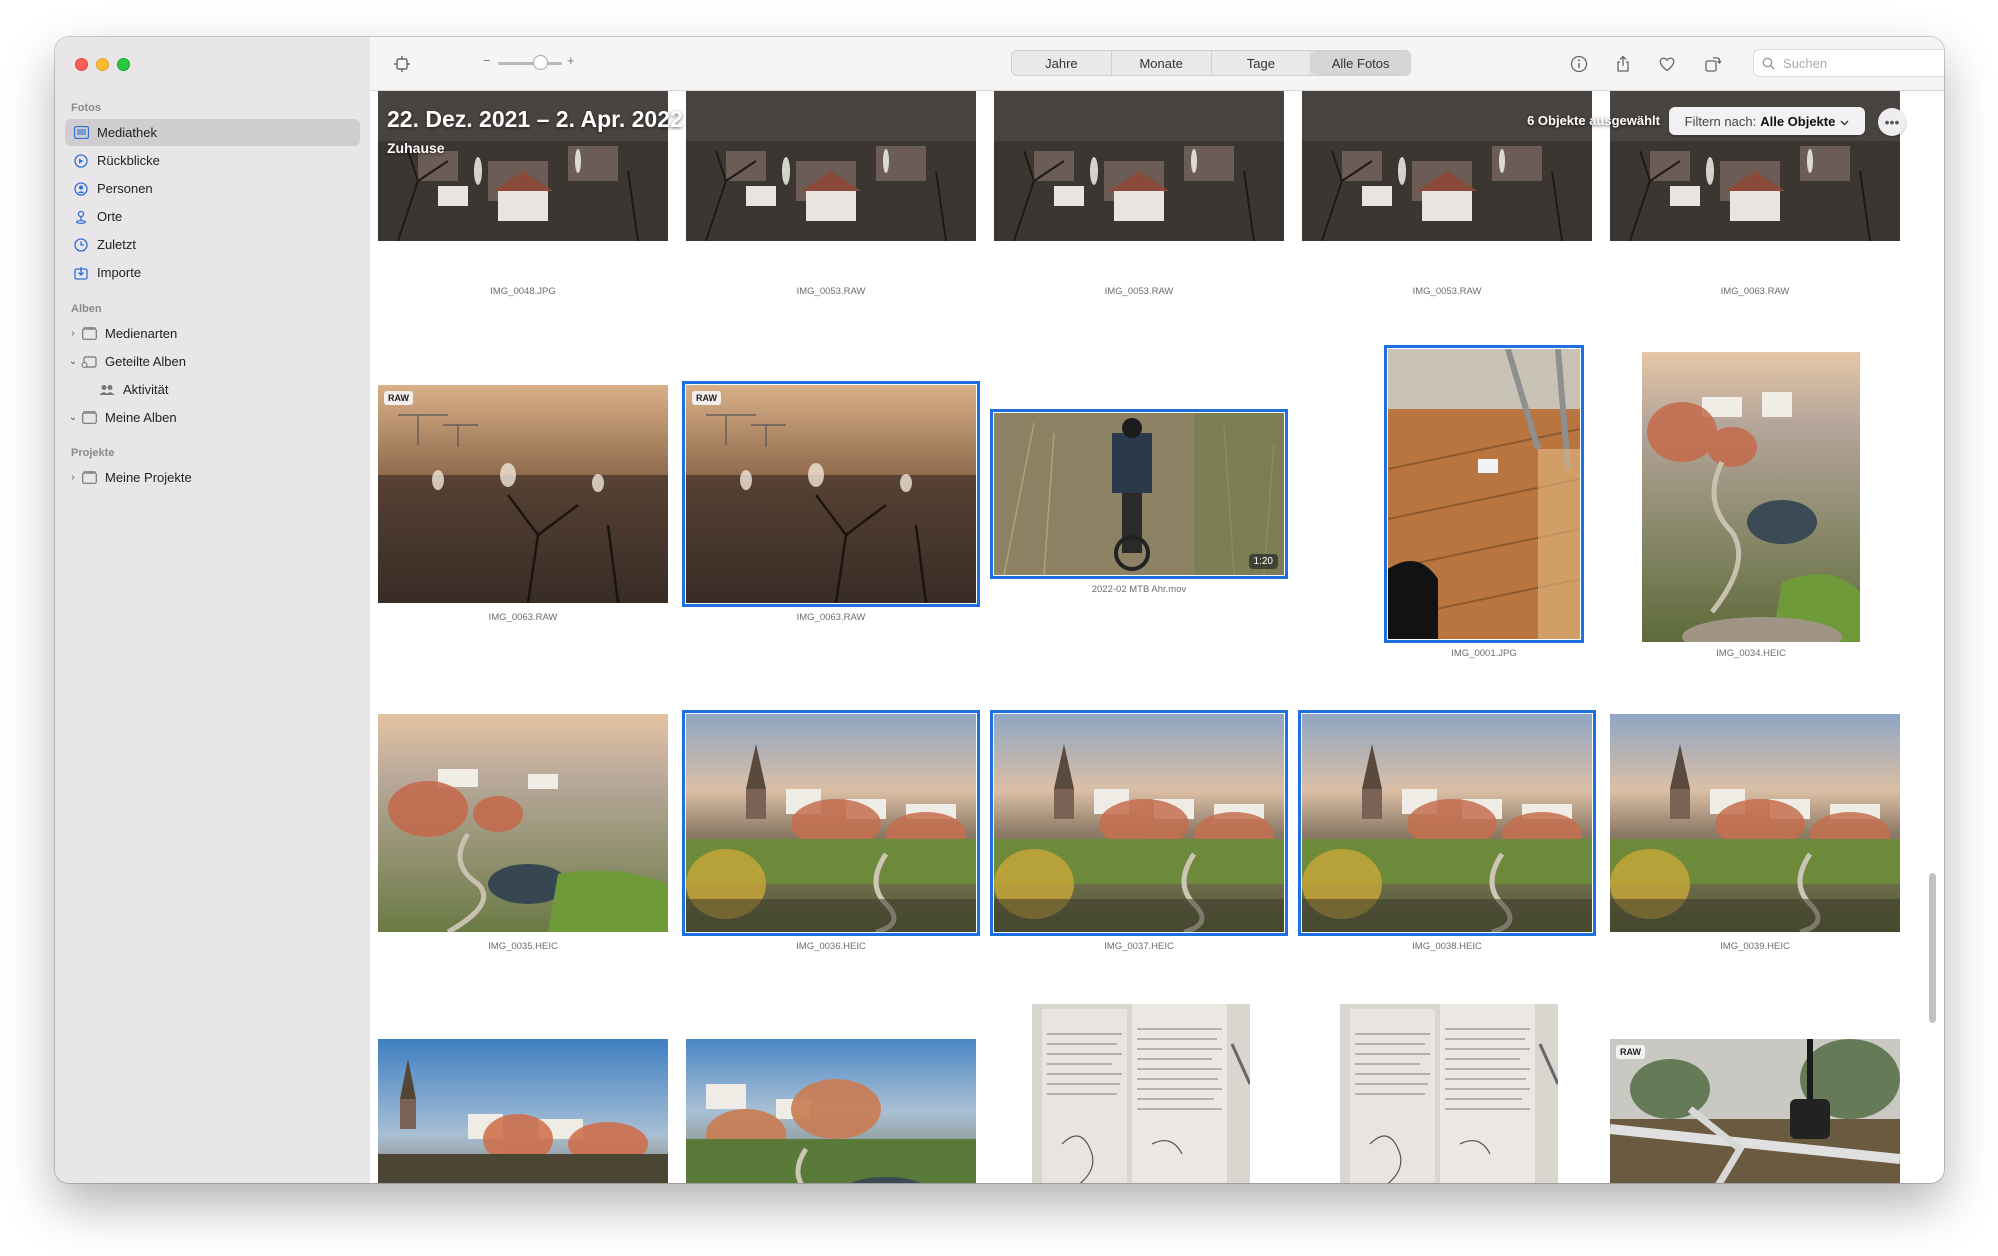 The height and width of the screenshot is (1256, 1998). What do you see at coordinates (212, 477) in the screenshot?
I see `sidebar-item-meine-projekte: › Meine Projekte` at bounding box center [212, 477].